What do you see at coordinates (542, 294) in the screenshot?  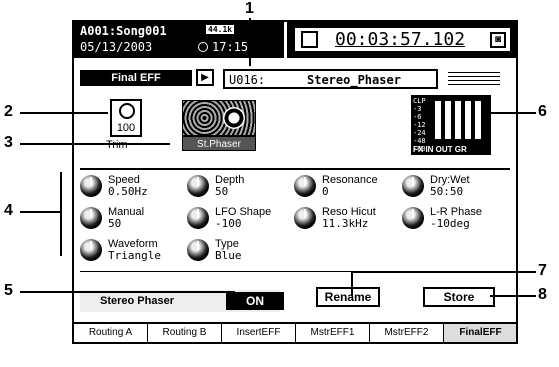 I see `callout-8: 8` at bounding box center [542, 294].